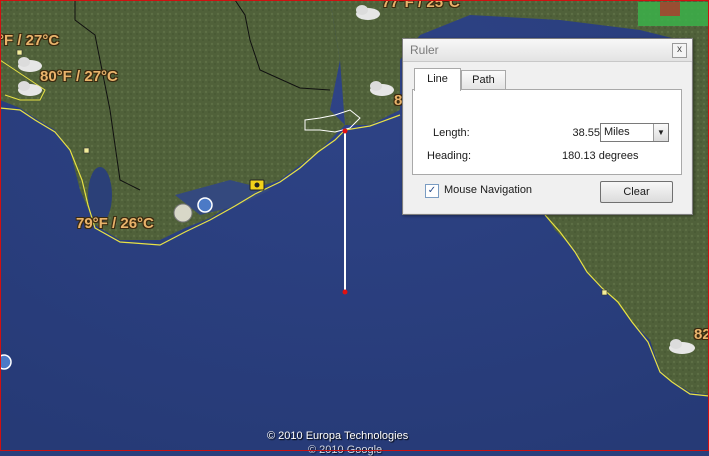  I want to click on mouse-navigation-checkbox: ✓, so click(432, 191).